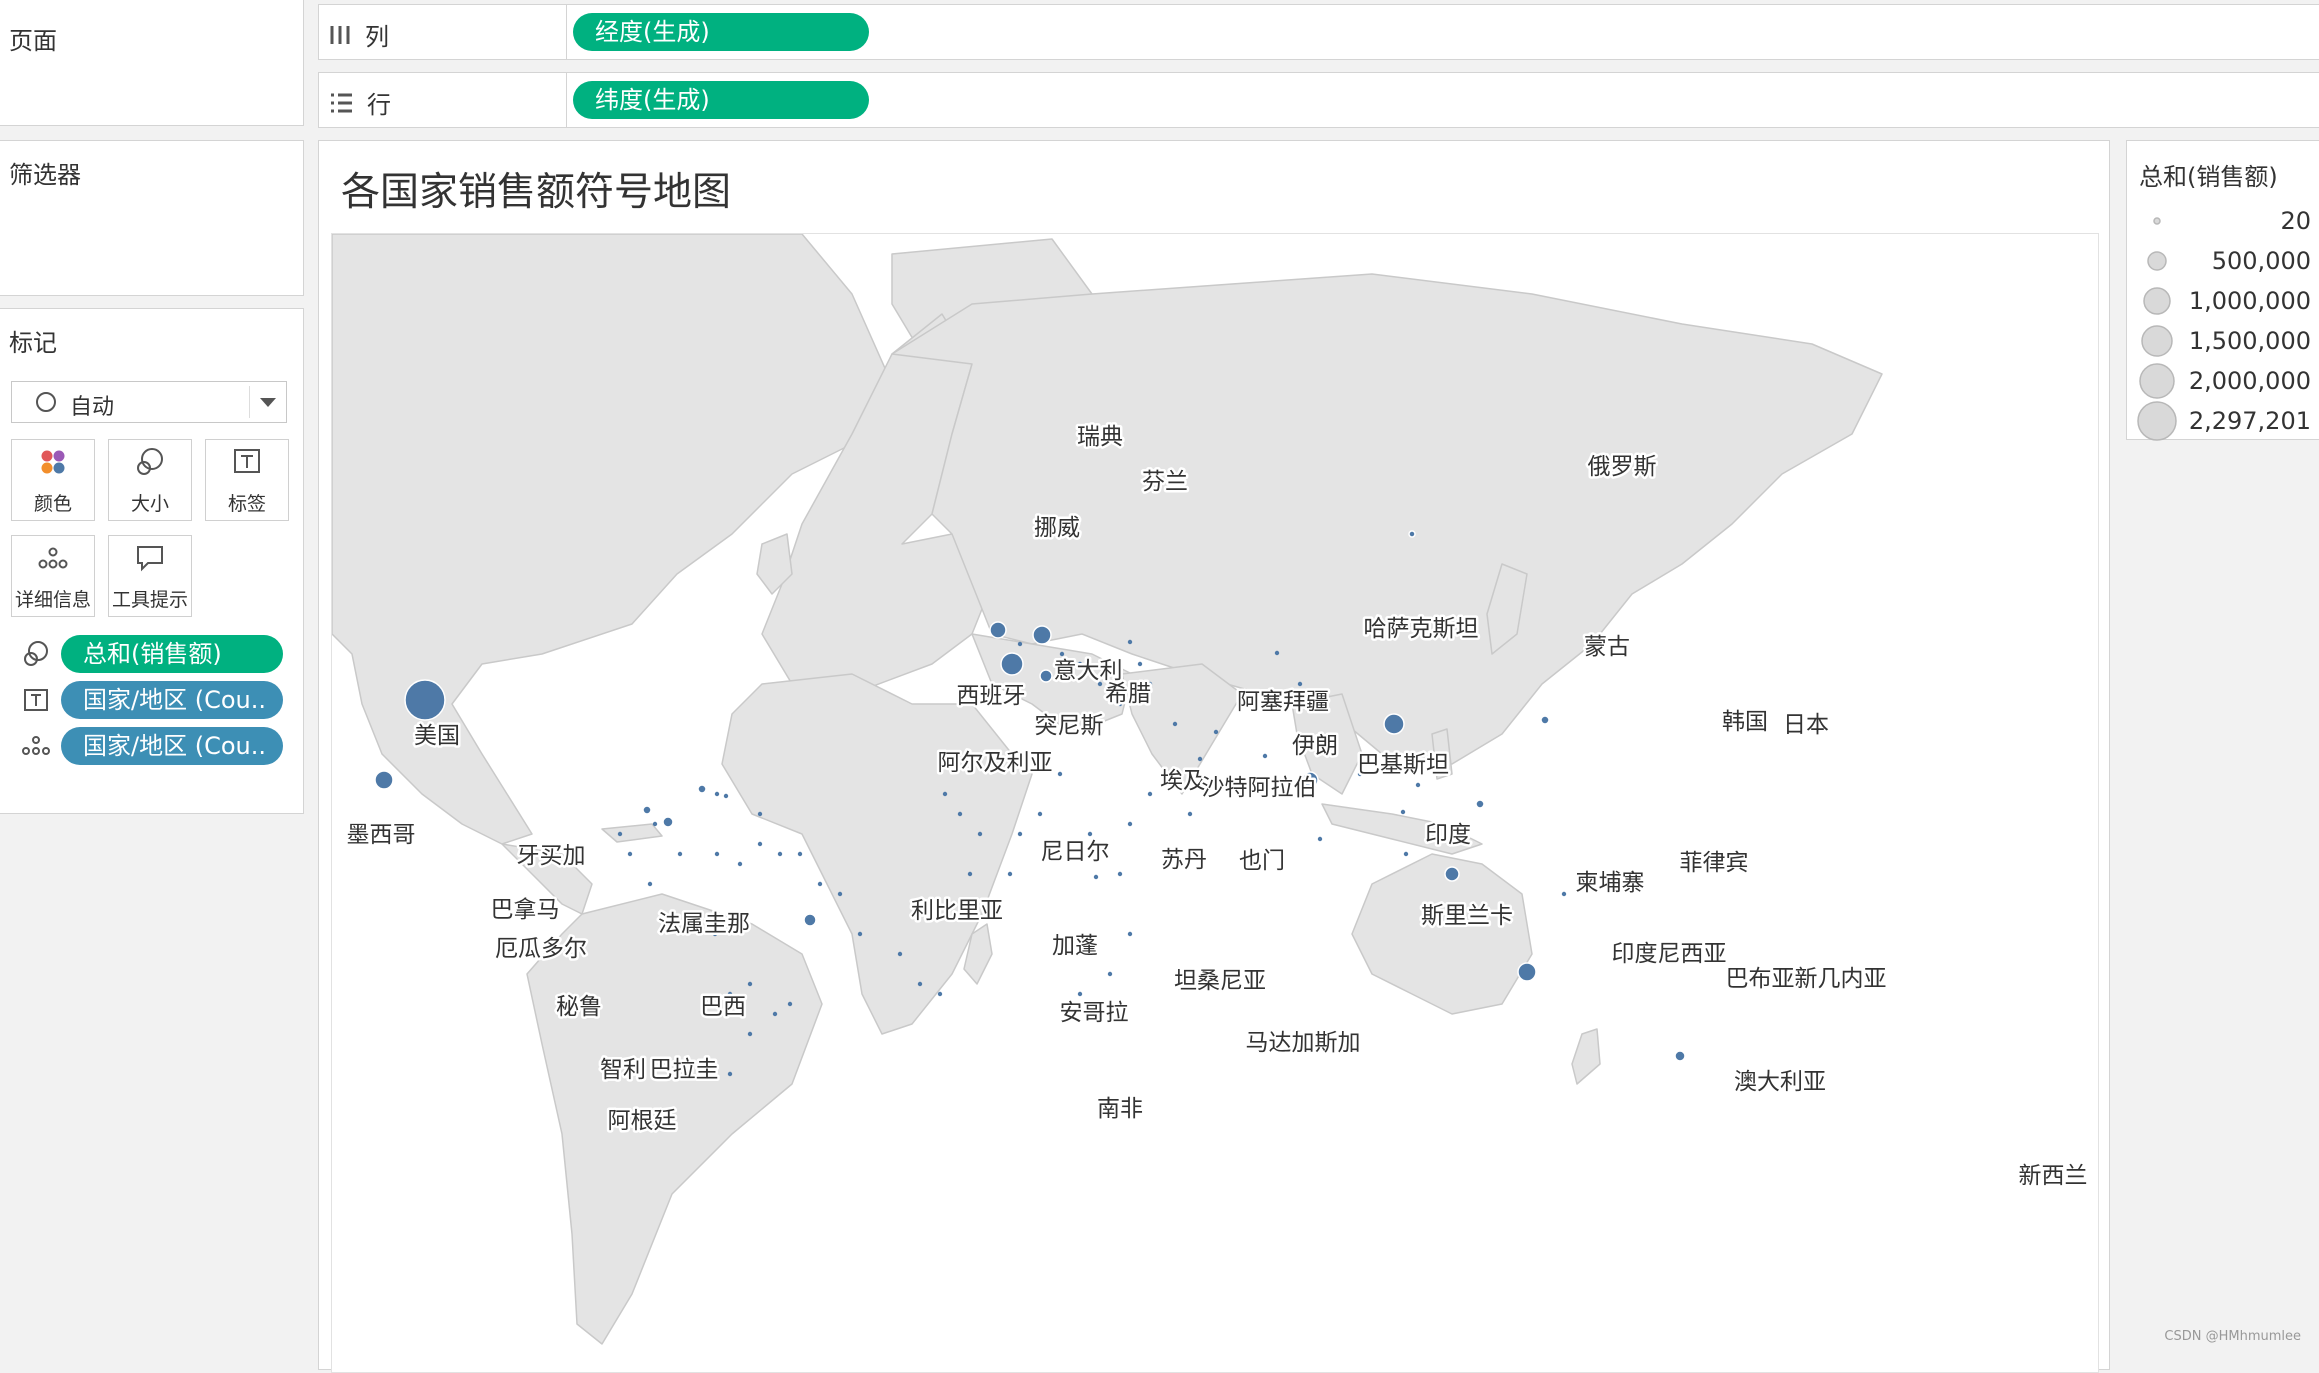 The height and width of the screenshot is (1373, 2319). Describe the element at coordinates (2249, 421) in the screenshot. I see `legend-value: 2,297,201` at that location.